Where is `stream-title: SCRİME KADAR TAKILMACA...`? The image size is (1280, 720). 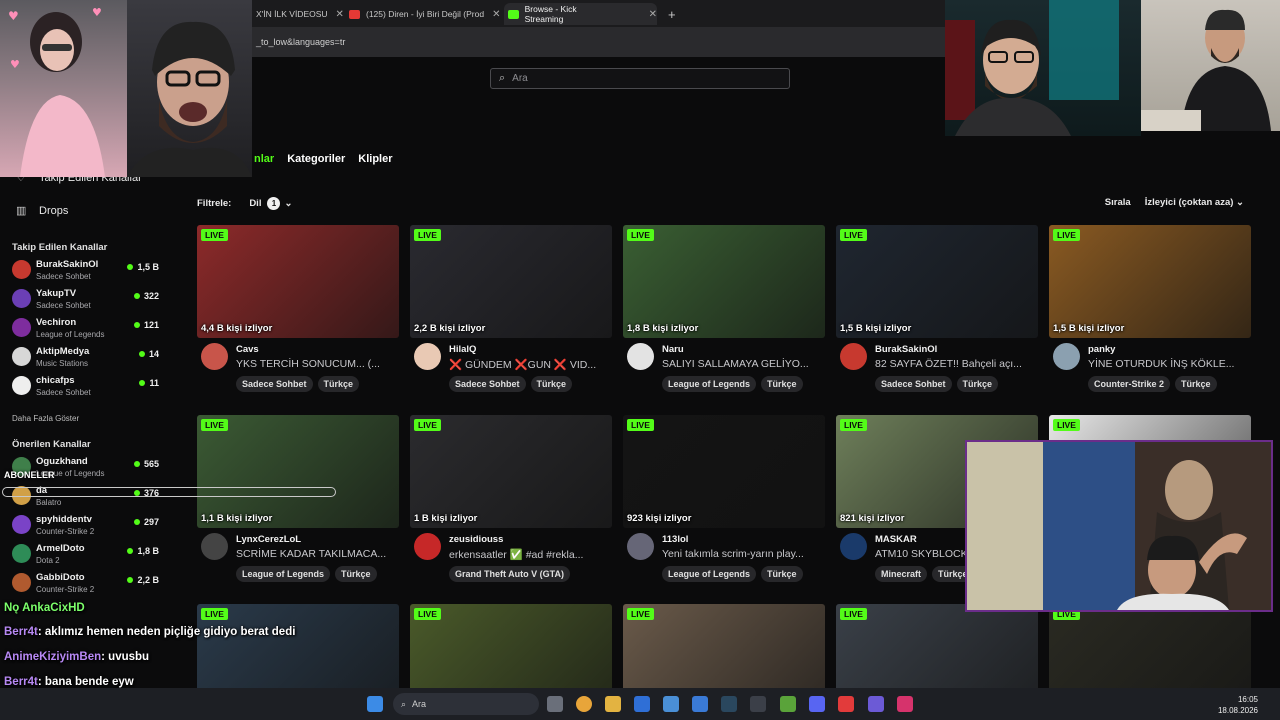
stream-title: SCRİME KADAR TAKILMACA... is located at coordinates (317, 554).